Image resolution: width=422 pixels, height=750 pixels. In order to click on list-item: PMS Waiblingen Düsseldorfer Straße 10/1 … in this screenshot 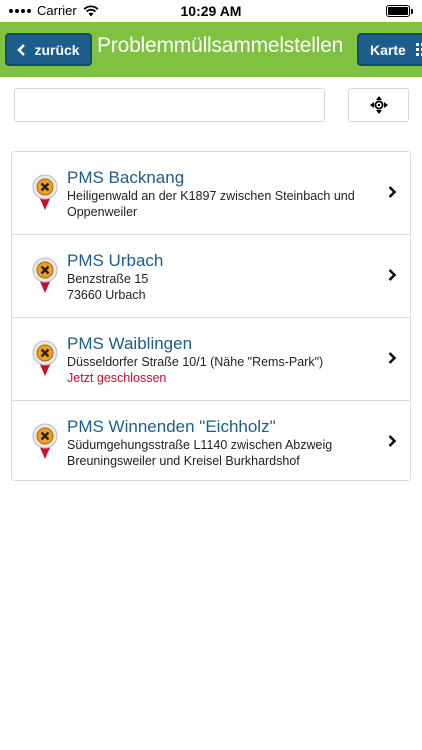, I will do `click(211, 359)`.